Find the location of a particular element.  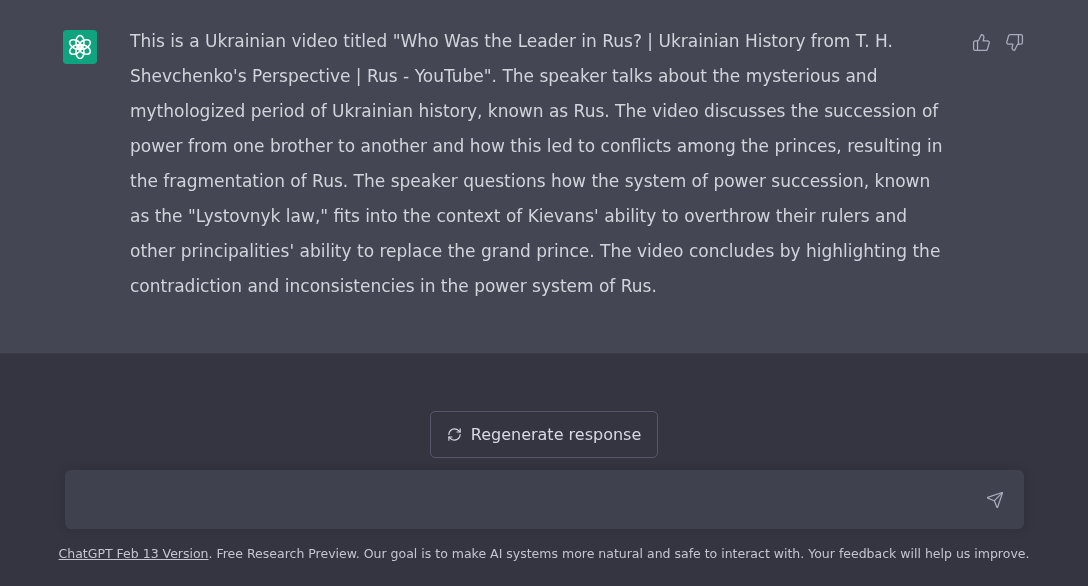

refresh-icon is located at coordinates (454, 434).